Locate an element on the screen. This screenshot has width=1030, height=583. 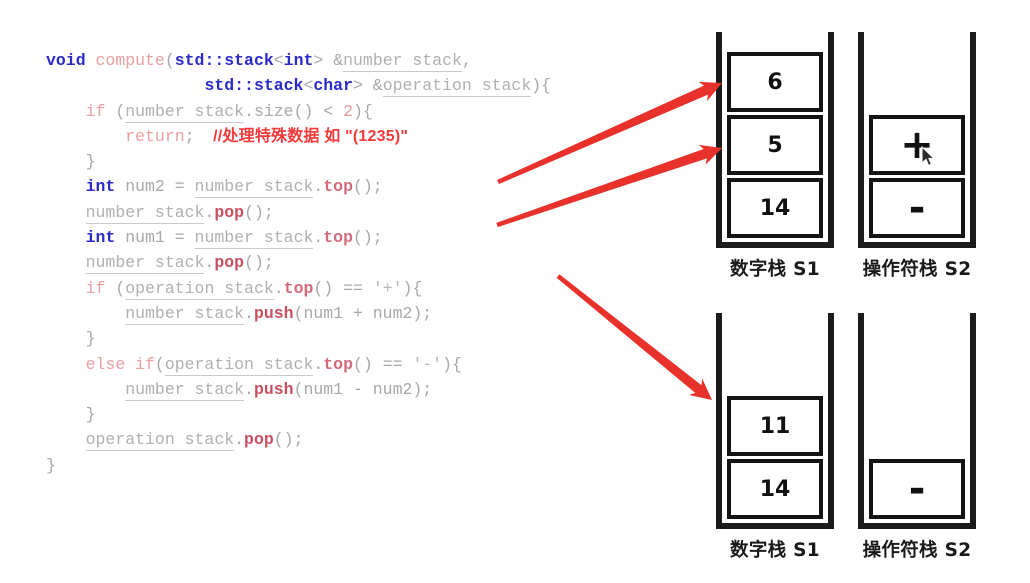
operator-stack-cells: + - is located at coordinates (917, 176).